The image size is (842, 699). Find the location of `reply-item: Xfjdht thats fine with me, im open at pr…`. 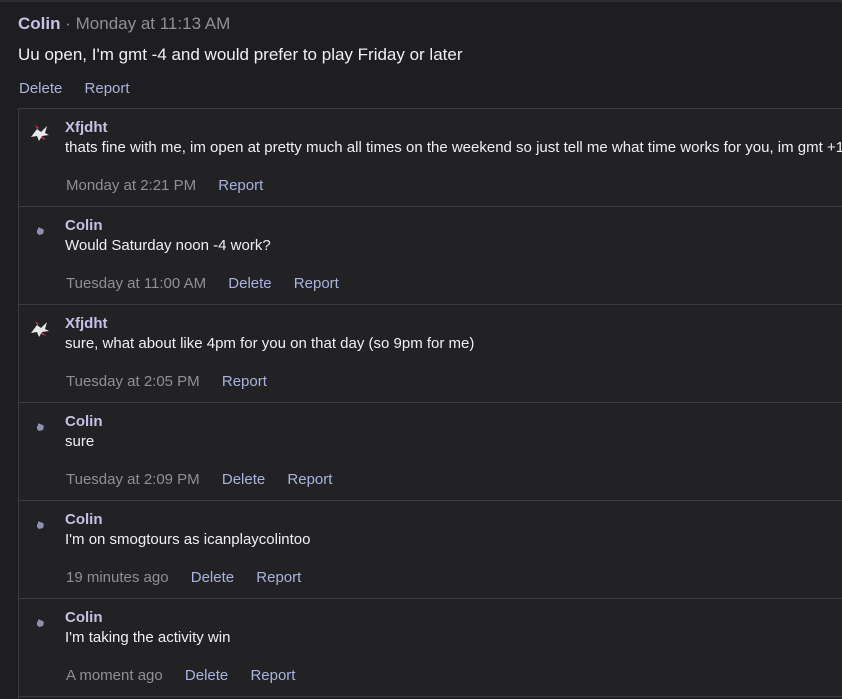

reply-item: Xfjdht thats fine with me, im open at pr… is located at coordinates (430, 158).